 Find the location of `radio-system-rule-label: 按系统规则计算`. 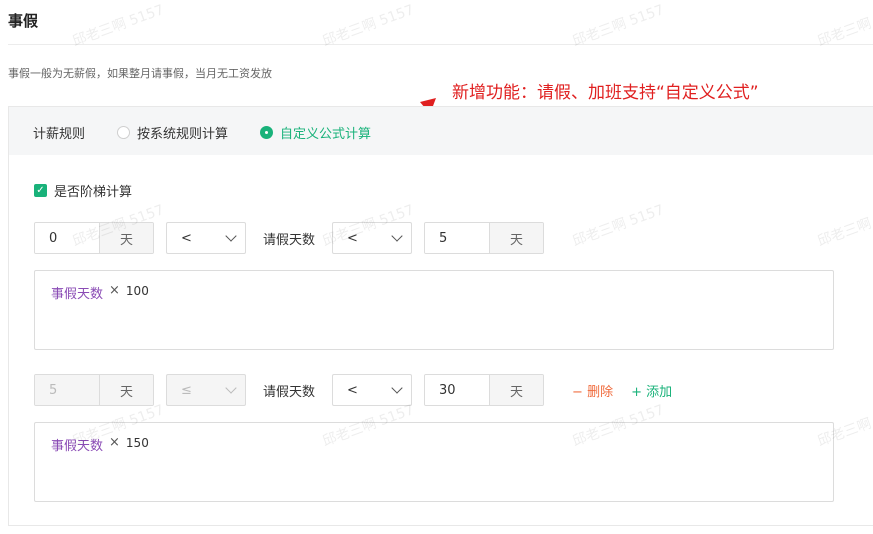

radio-system-rule-label: 按系统规则计算 is located at coordinates (183, 134).